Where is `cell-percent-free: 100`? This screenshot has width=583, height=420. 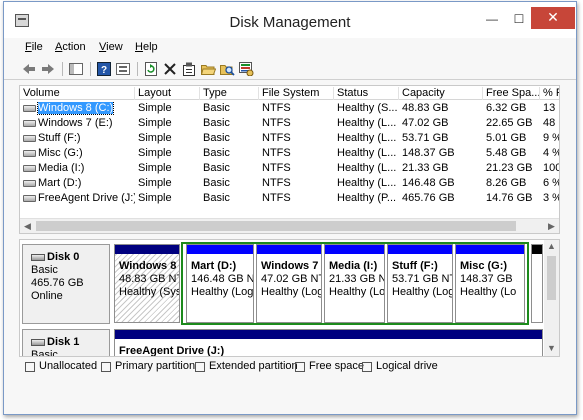
cell-percent-free: 100 is located at coordinates (551, 168).